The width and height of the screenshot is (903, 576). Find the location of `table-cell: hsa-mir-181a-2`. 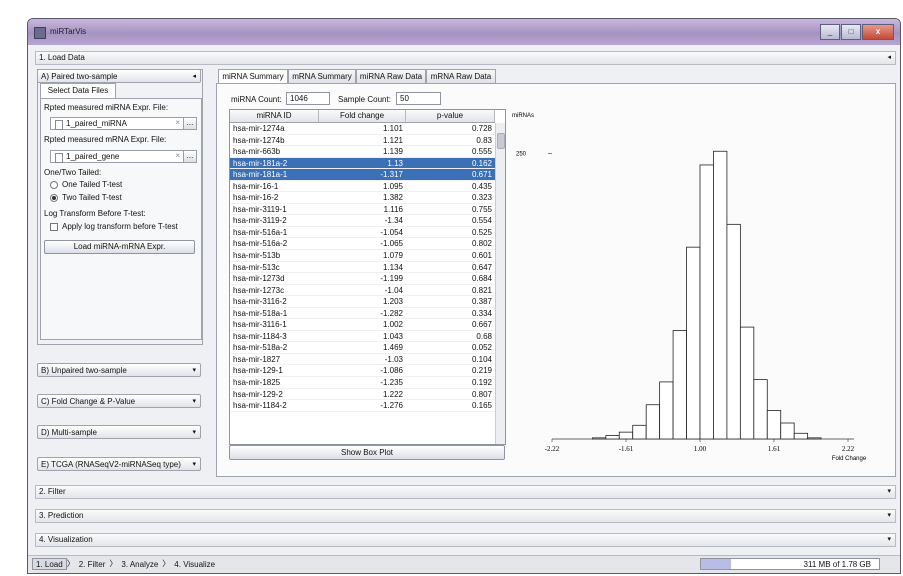

table-cell: hsa-mir-181a-2 is located at coordinates (260, 163).